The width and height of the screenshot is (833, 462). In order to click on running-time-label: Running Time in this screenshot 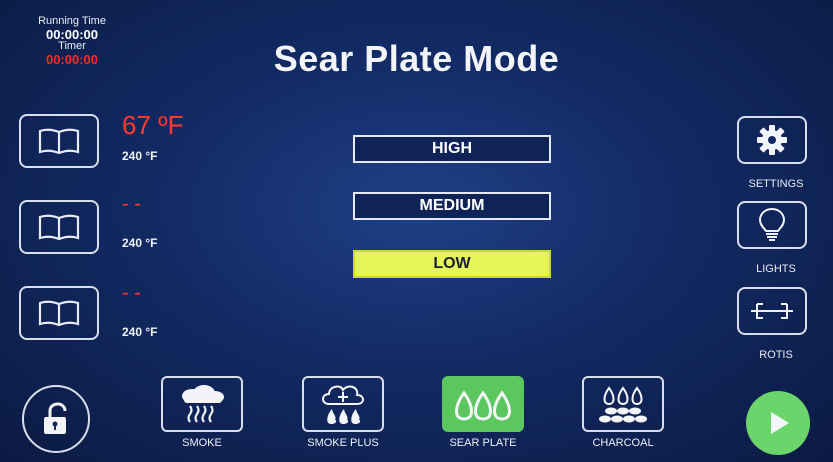, I will do `click(72, 21)`.